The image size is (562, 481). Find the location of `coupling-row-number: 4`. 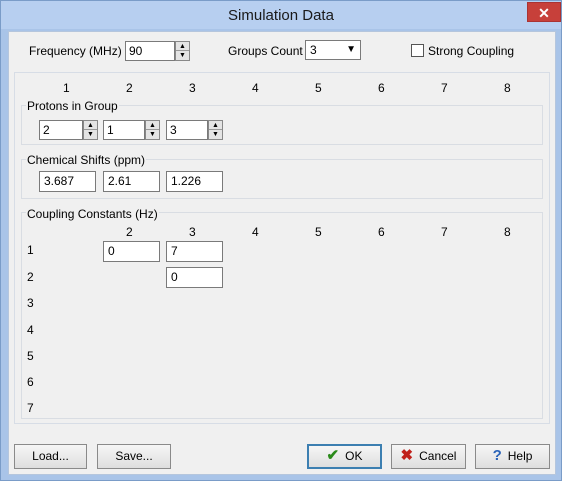

coupling-row-number: 4 is located at coordinates (30, 330).